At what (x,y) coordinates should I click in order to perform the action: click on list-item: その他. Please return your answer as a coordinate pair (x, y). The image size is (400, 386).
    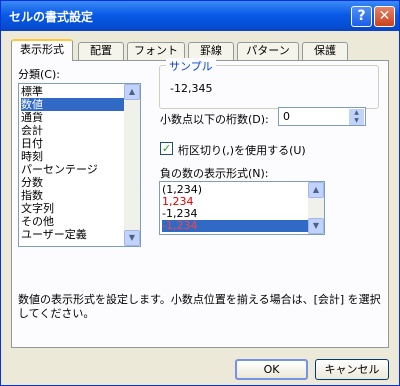
    Looking at the image, I should click on (37, 221).